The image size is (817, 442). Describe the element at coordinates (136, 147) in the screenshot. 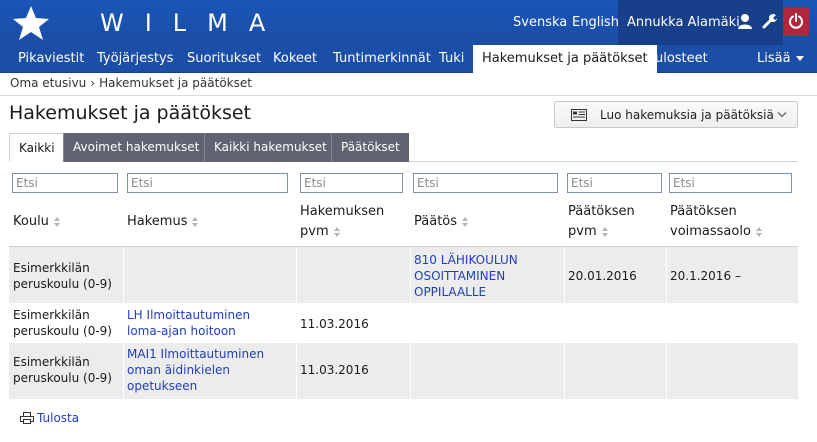

I see `tab-avoimet-hakemukset: Avoimet hakemukset` at that location.